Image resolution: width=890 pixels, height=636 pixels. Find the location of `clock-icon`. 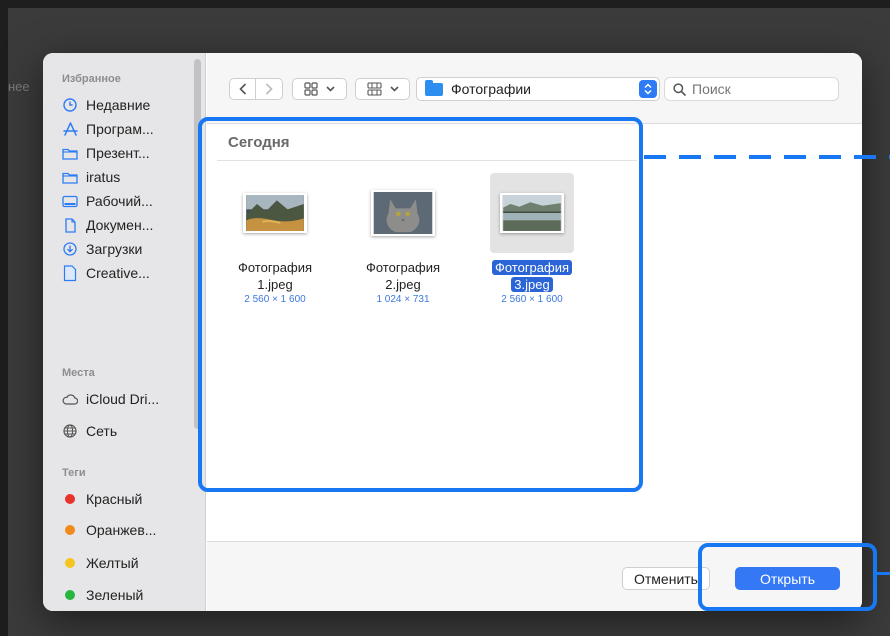

clock-icon is located at coordinates (70, 105).